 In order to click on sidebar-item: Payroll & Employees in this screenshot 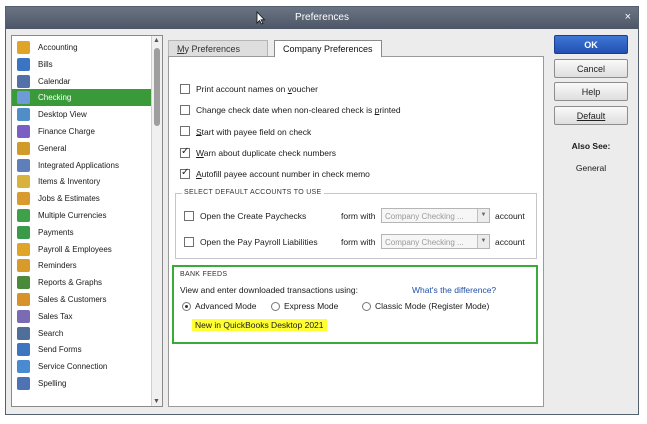, I will do `click(82, 249)`.